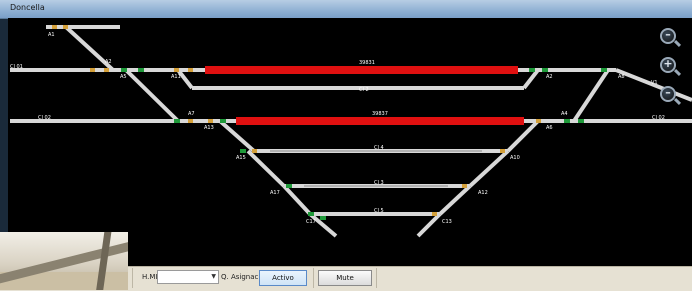 The width and height of the screenshot is (692, 291). I want to click on label-a2: A2, so click(108, 62).